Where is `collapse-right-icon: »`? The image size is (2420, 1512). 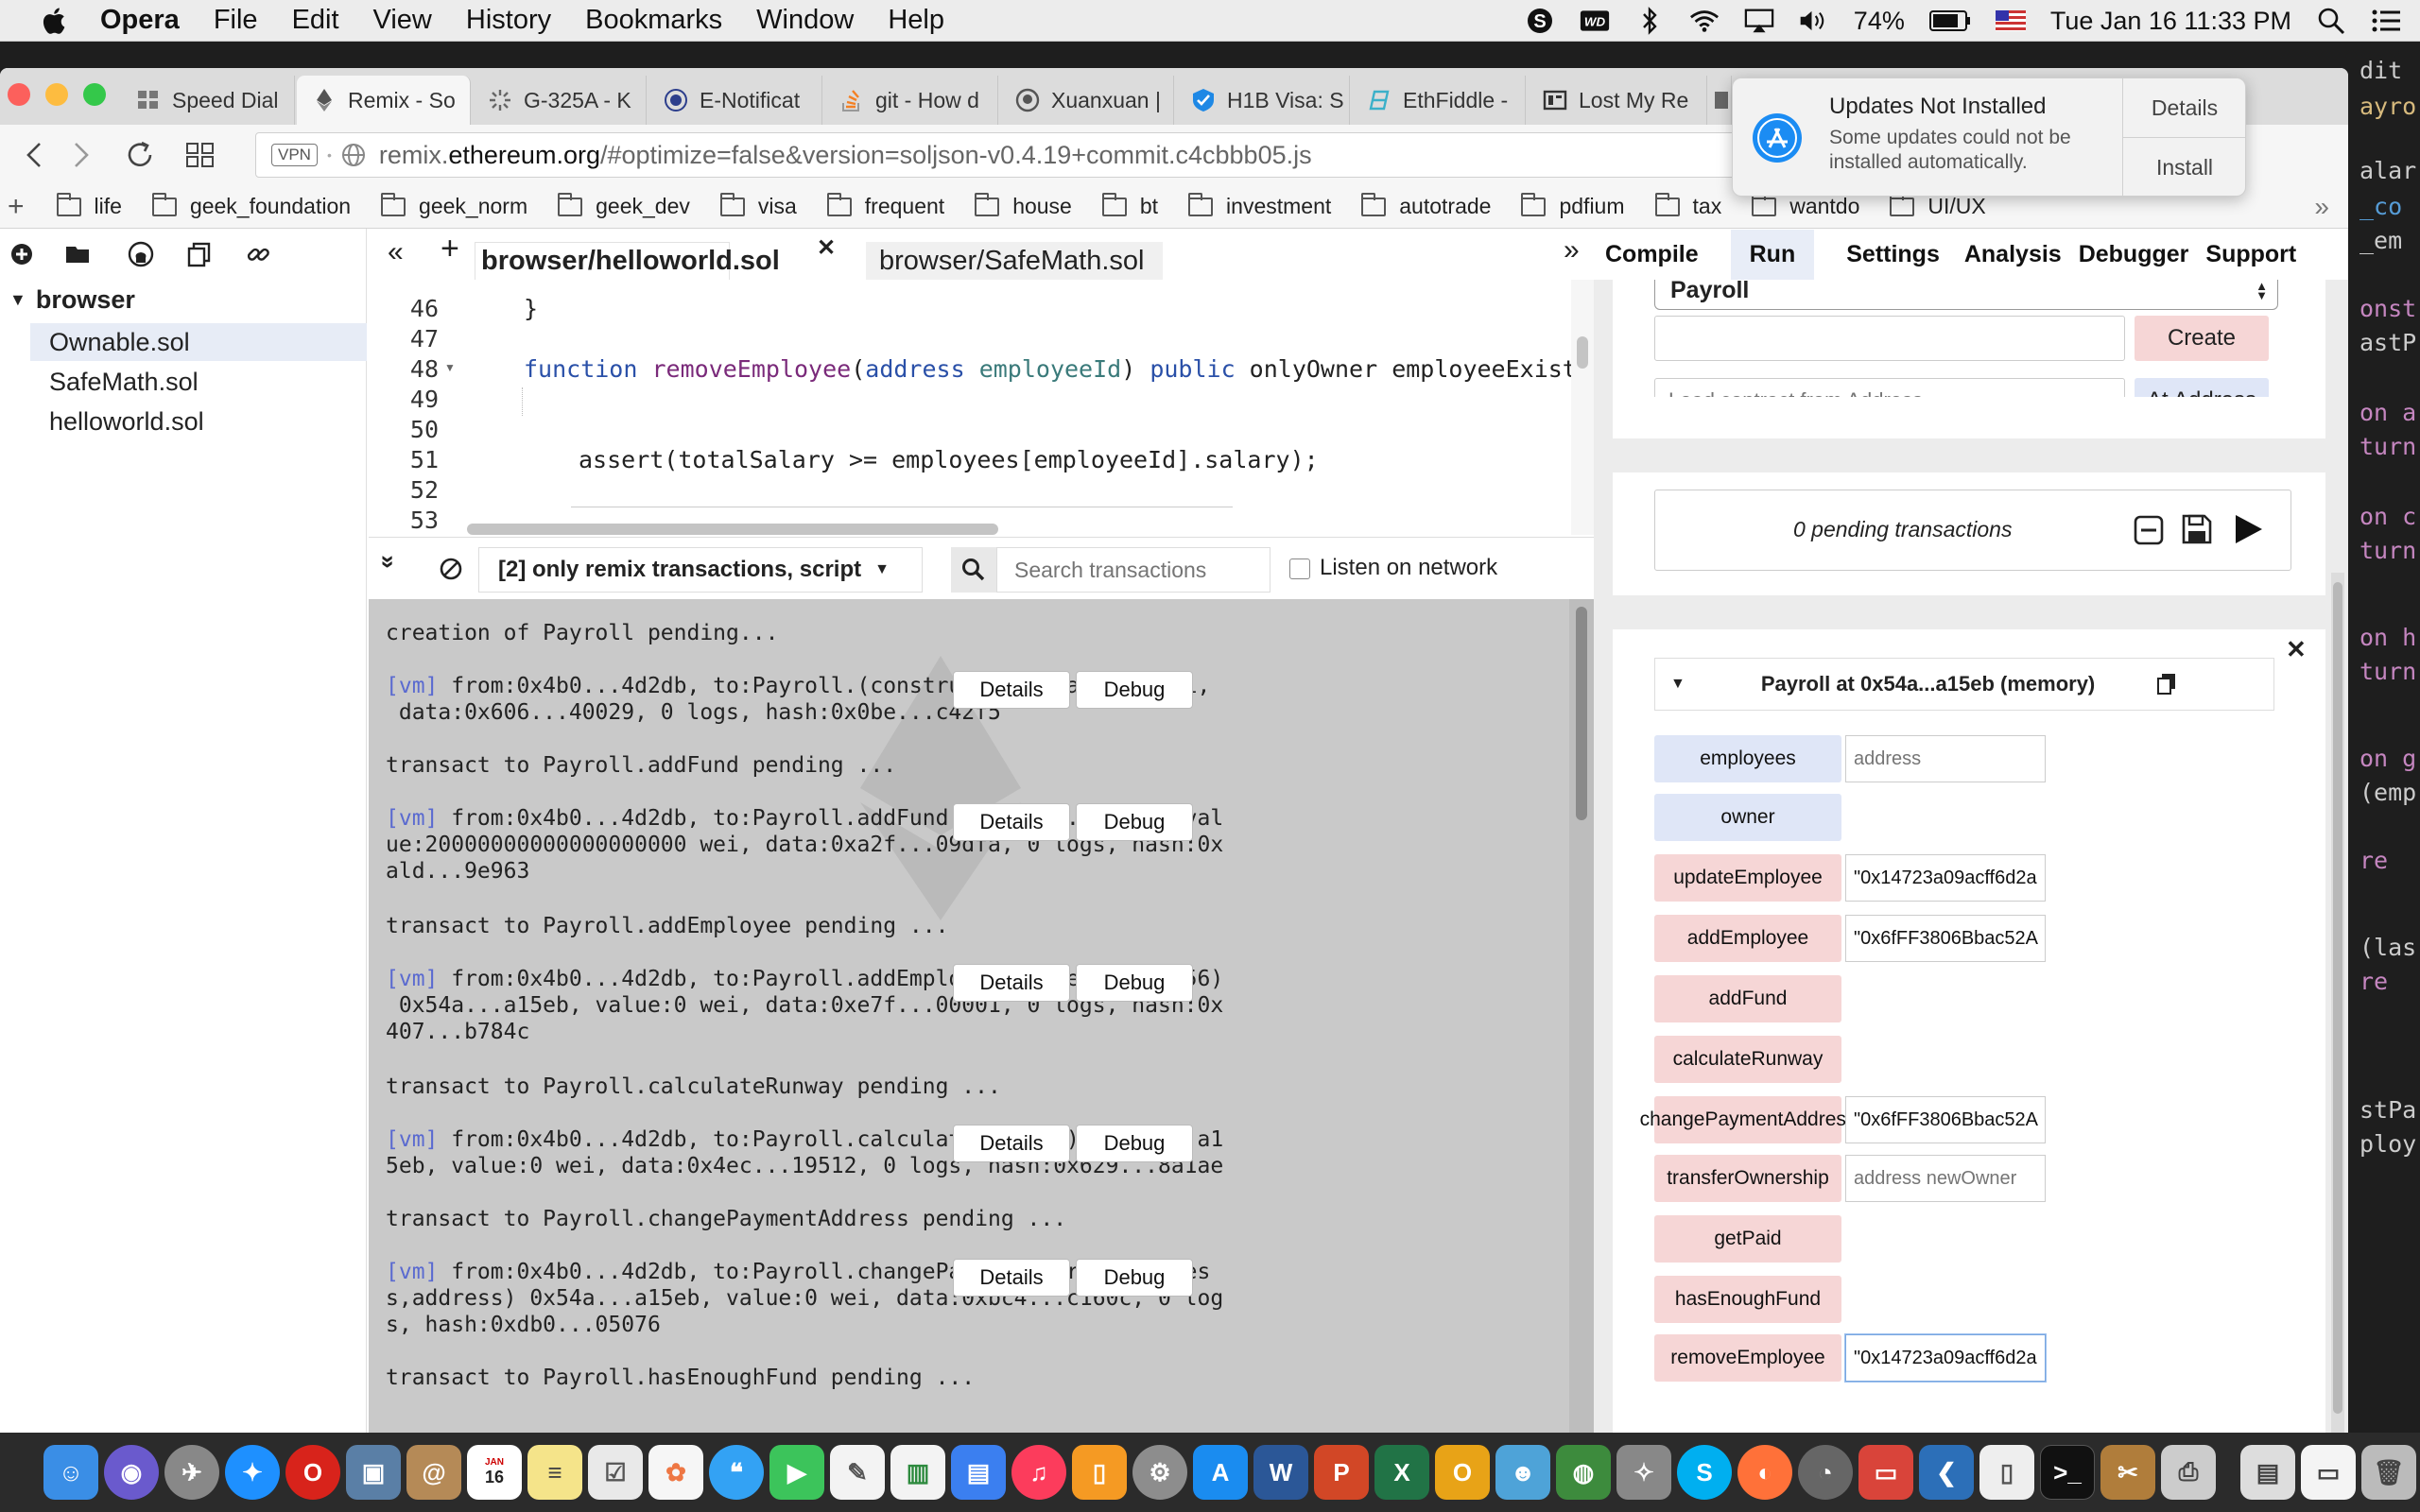 collapse-right-icon: » is located at coordinates (1572, 250).